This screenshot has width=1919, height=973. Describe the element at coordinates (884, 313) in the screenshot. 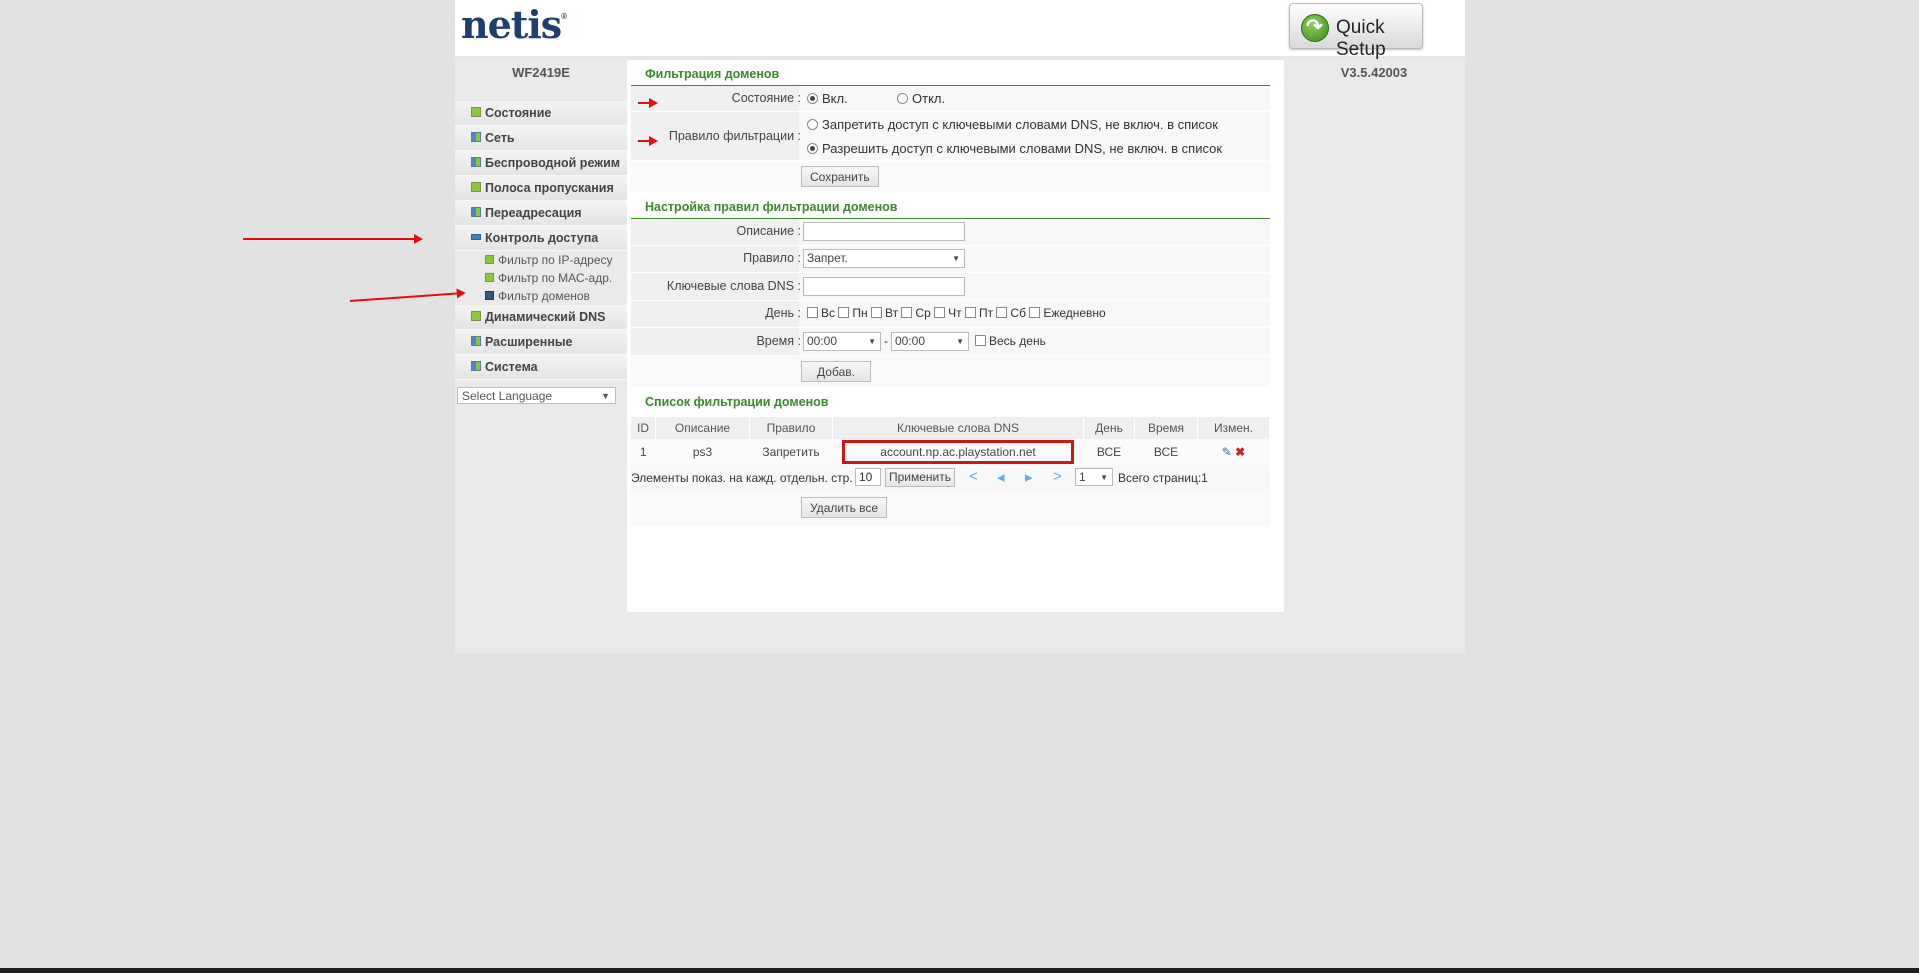

I see `day-tue-option: Вт` at that location.